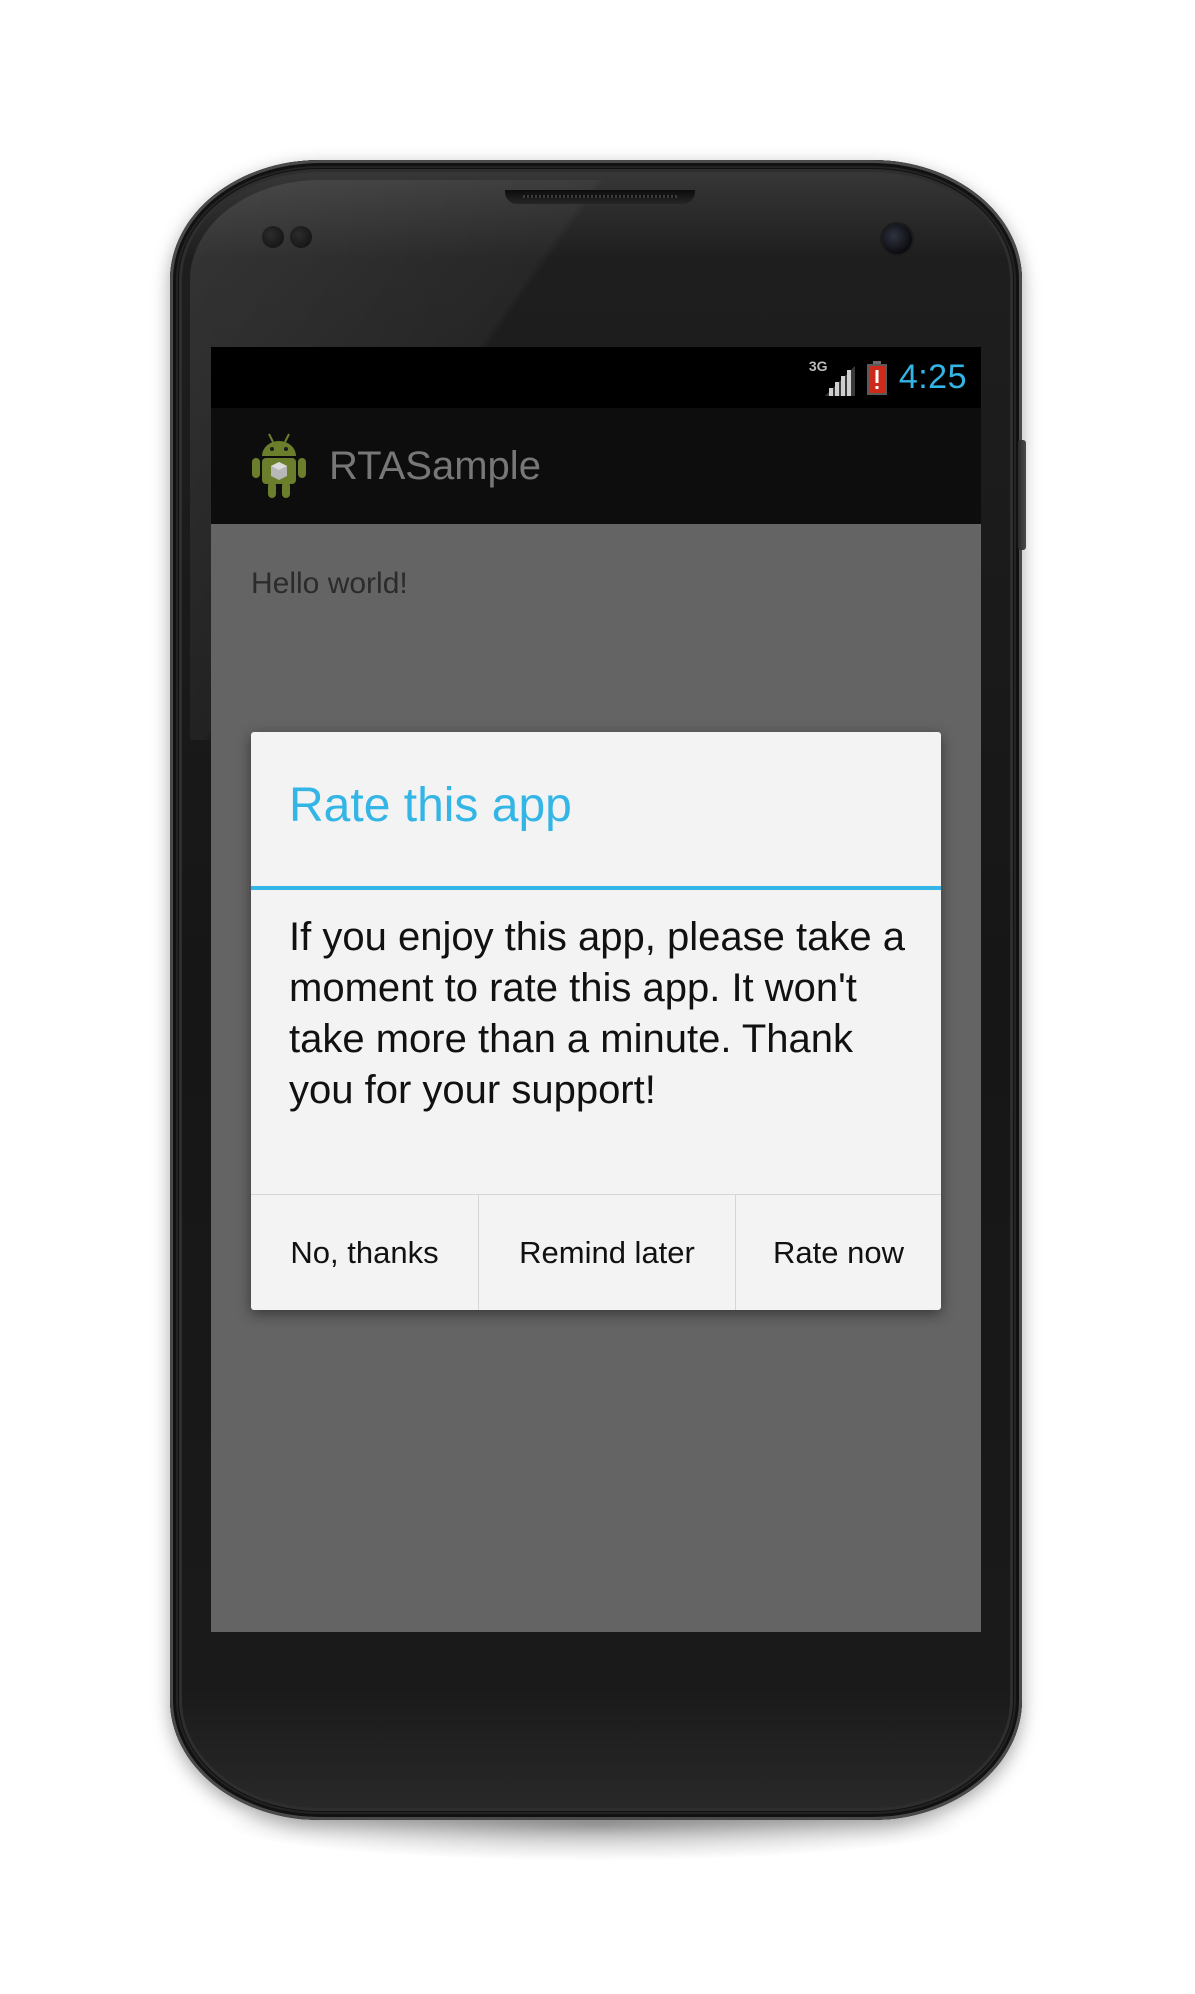 This screenshot has width=1195, height=1994. I want to click on status-bar: 3G 4:25, so click(596, 377).